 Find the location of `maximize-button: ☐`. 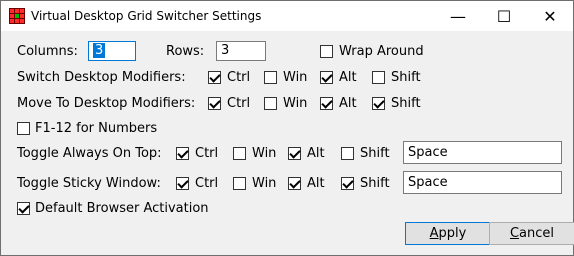

maximize-button: ☐ is located at coordinates (504, 16).